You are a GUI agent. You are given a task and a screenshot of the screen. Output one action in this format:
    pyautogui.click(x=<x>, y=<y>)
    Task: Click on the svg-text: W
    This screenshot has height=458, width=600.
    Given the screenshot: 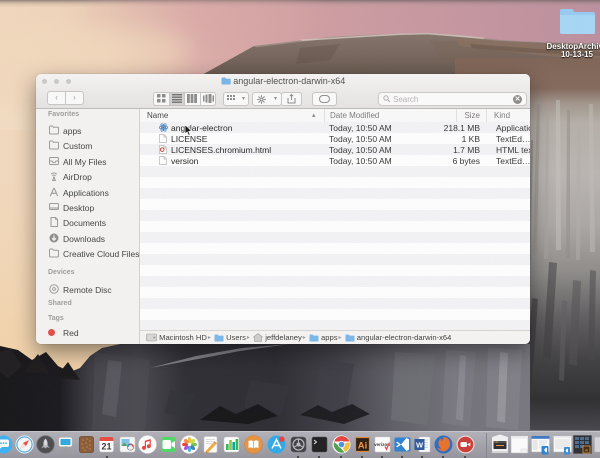 What is the action you would take?
    pyautogui.click(x=419, y=445)
    